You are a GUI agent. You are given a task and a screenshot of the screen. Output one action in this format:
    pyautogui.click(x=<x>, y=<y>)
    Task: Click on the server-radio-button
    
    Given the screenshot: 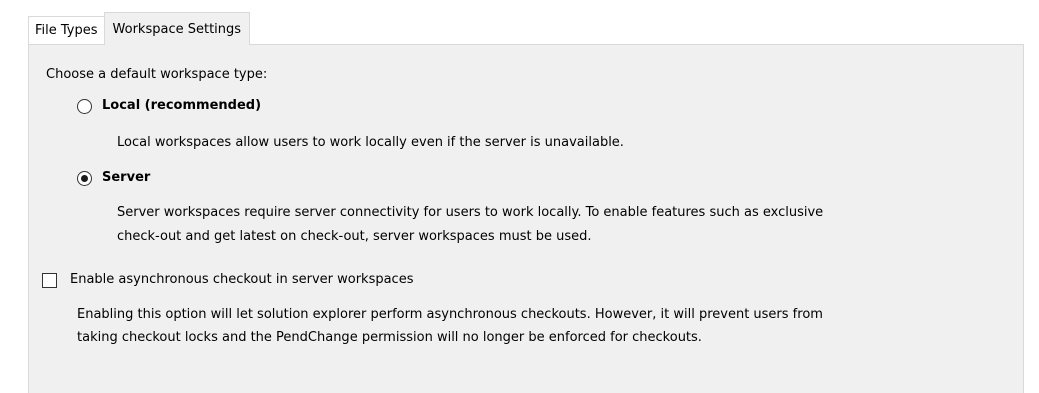 What is the action you would take?
    pyautogui.click(x=84, y=178)
    